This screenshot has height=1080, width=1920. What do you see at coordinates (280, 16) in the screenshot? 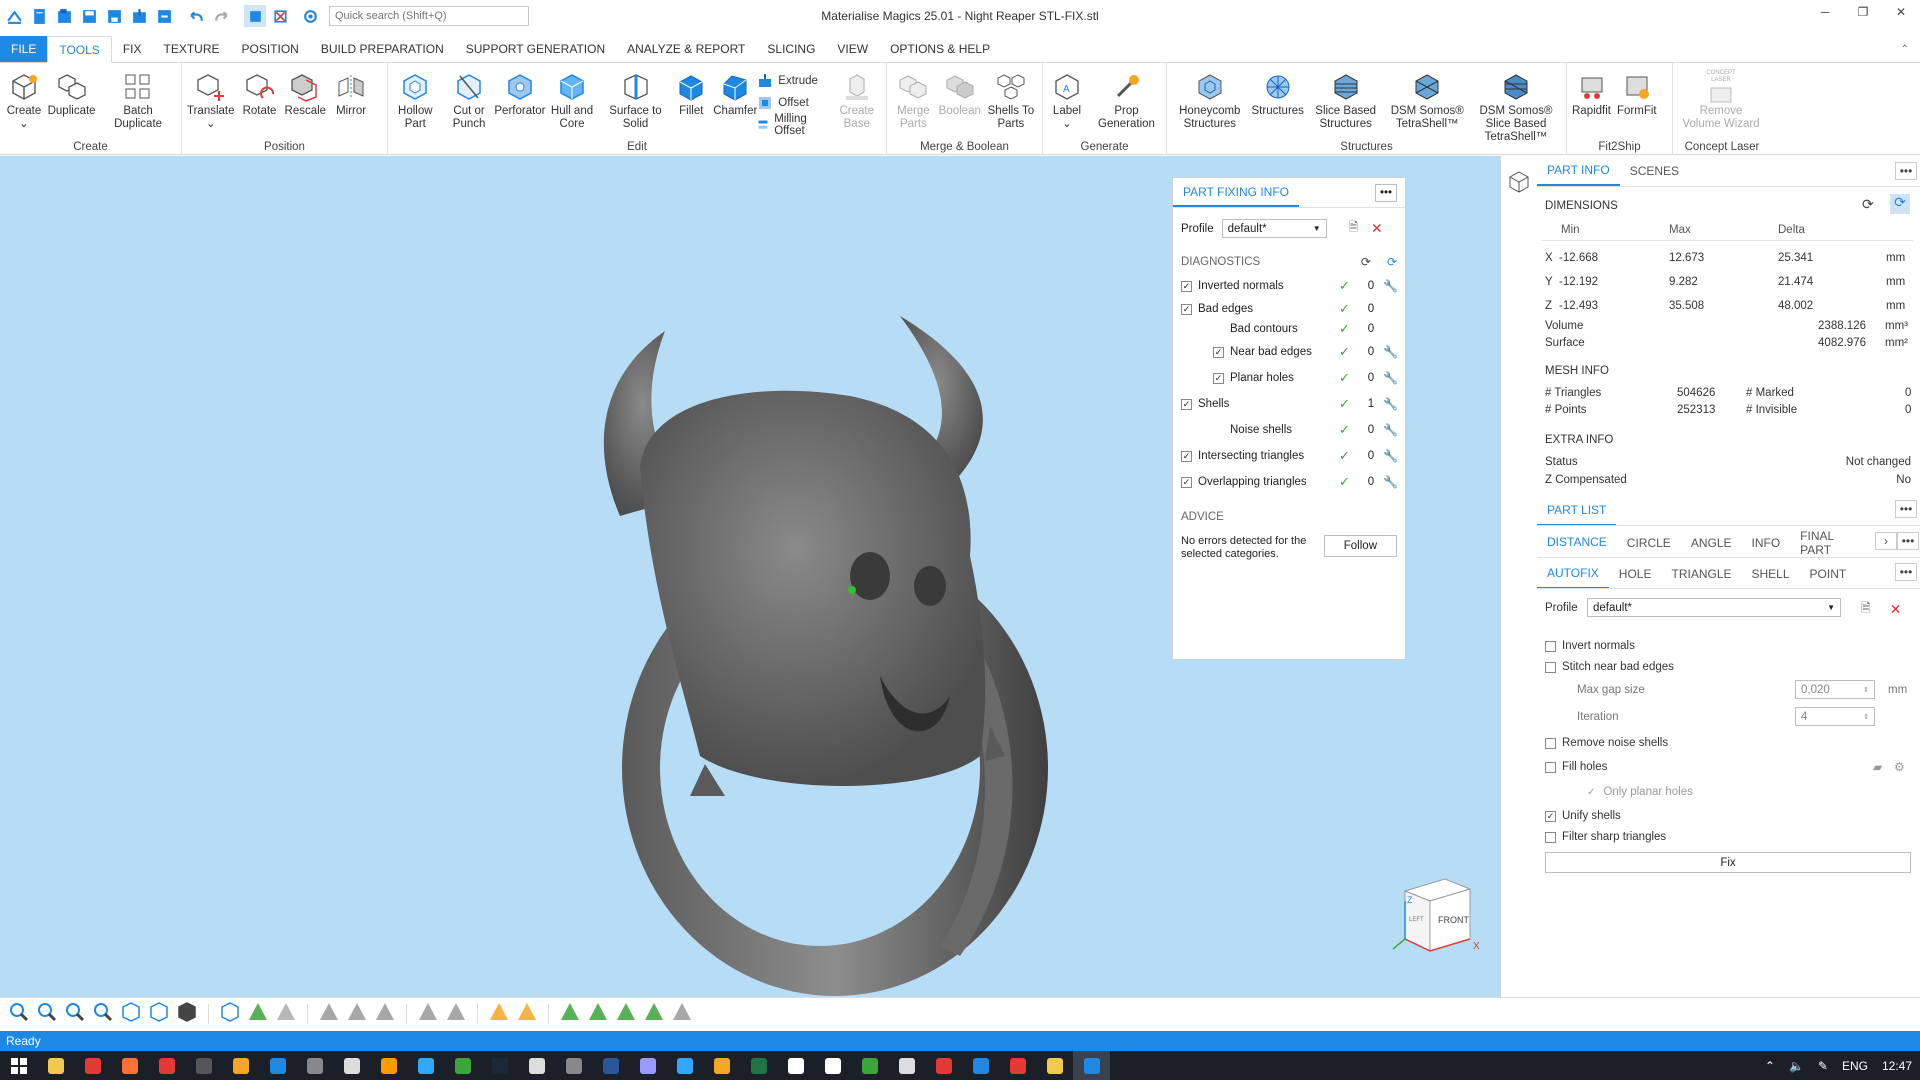
I see `deselect-icon` at bounding box center [280, 16].